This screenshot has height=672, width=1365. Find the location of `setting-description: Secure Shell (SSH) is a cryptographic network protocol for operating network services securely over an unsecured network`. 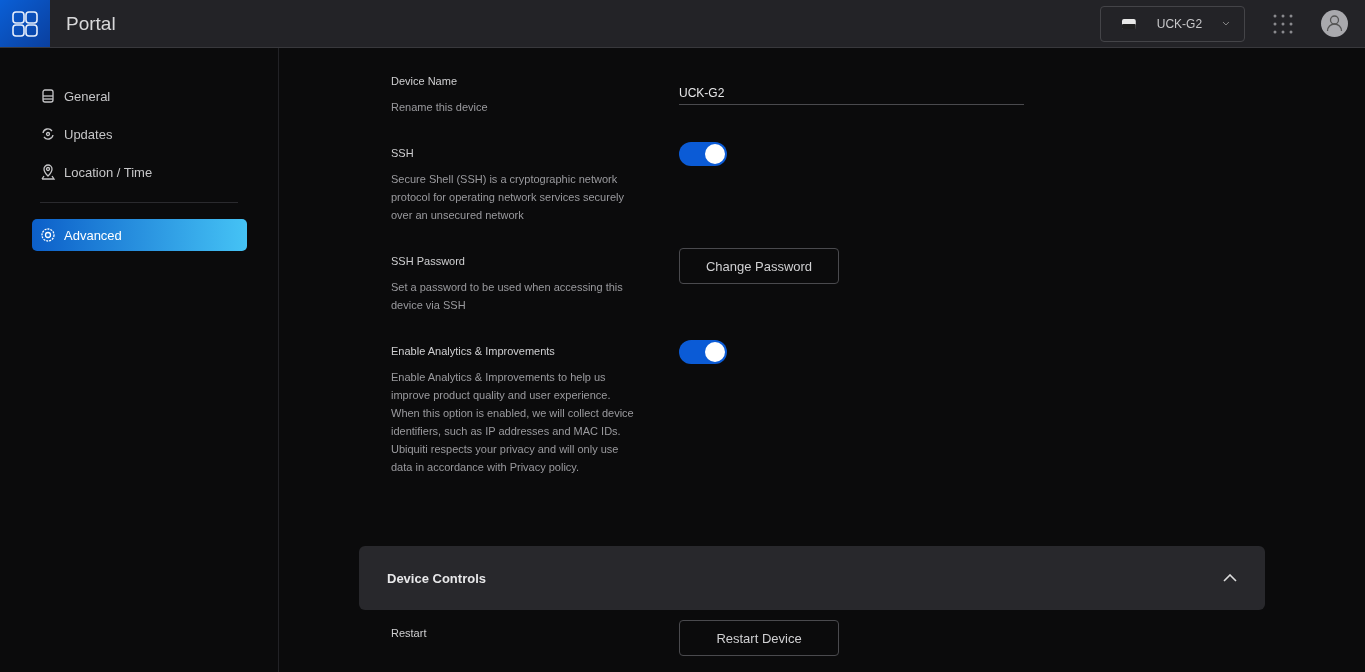

setting-description: Secure Shell (SSH) is a cryptographic network protocol for operating network services securely over an unsecured network is located at coordinates (508, 197).